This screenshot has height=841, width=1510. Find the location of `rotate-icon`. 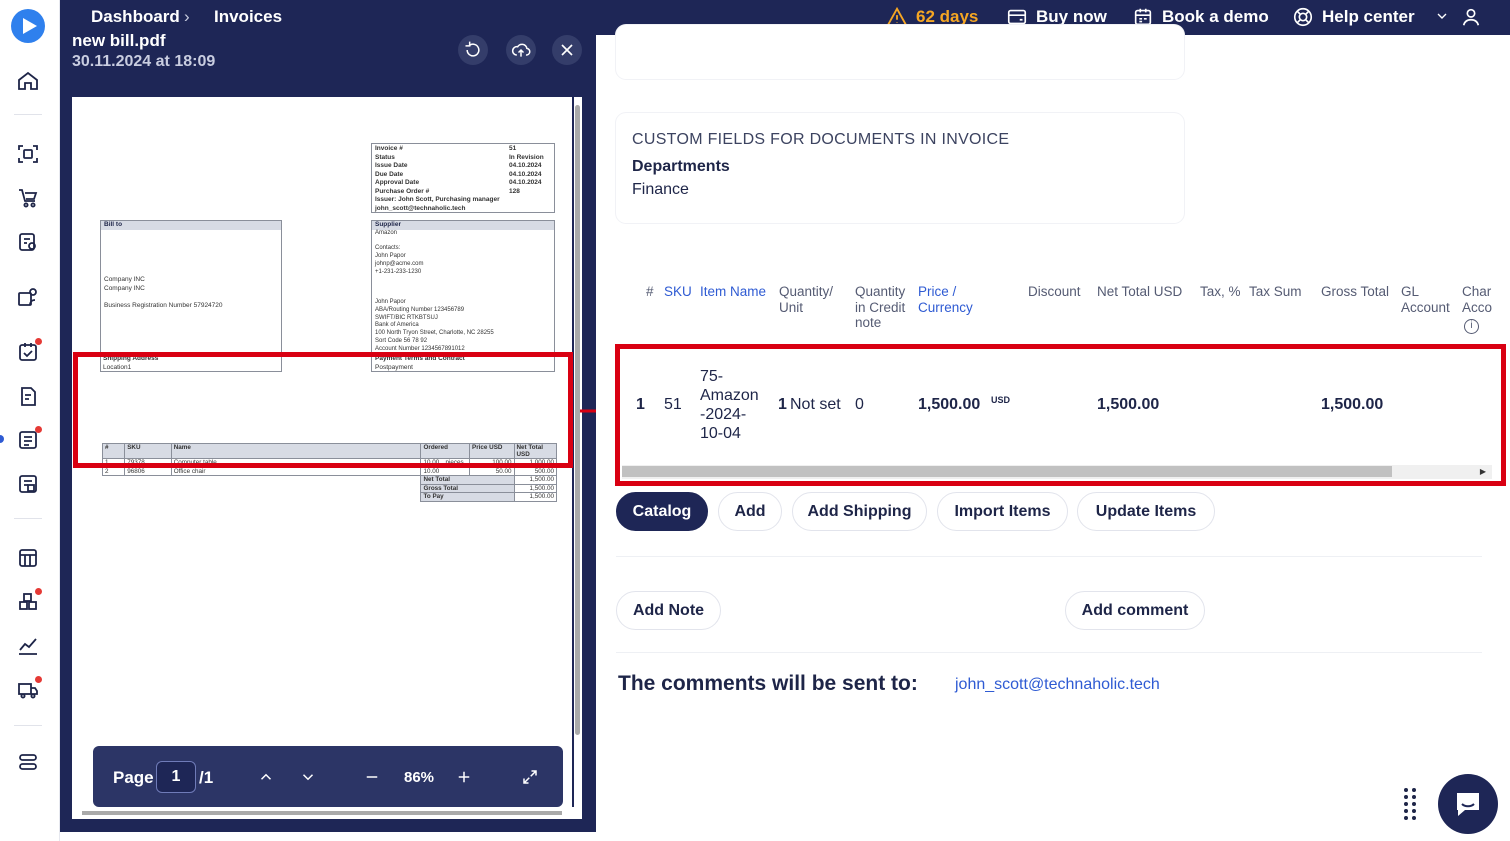

rotate-icon is located at coordinates (473, 50).